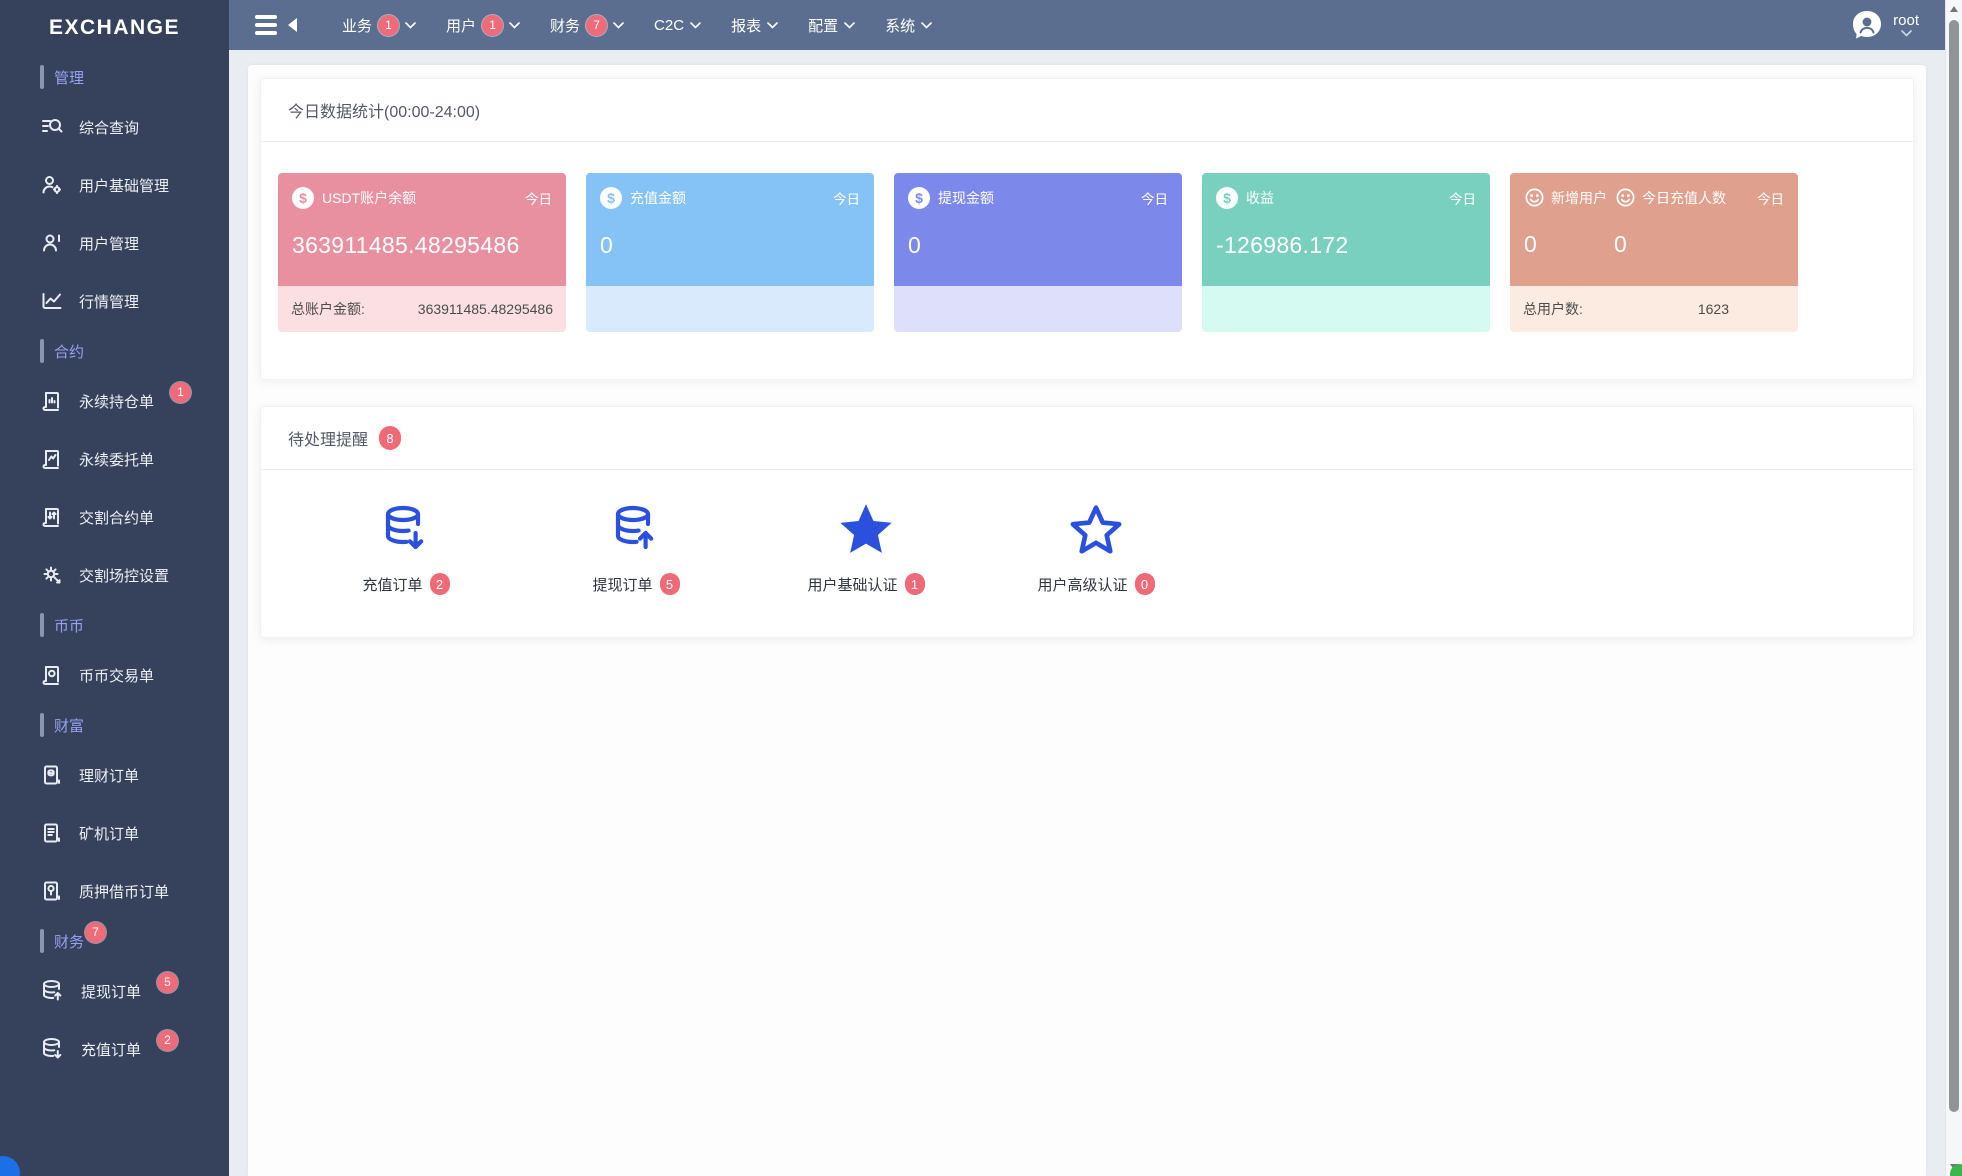  What do you see at coordinates (1770, 199) in the screenshot?
I see `stat-card-tag: 今日` at bounding box center [1770, 199].